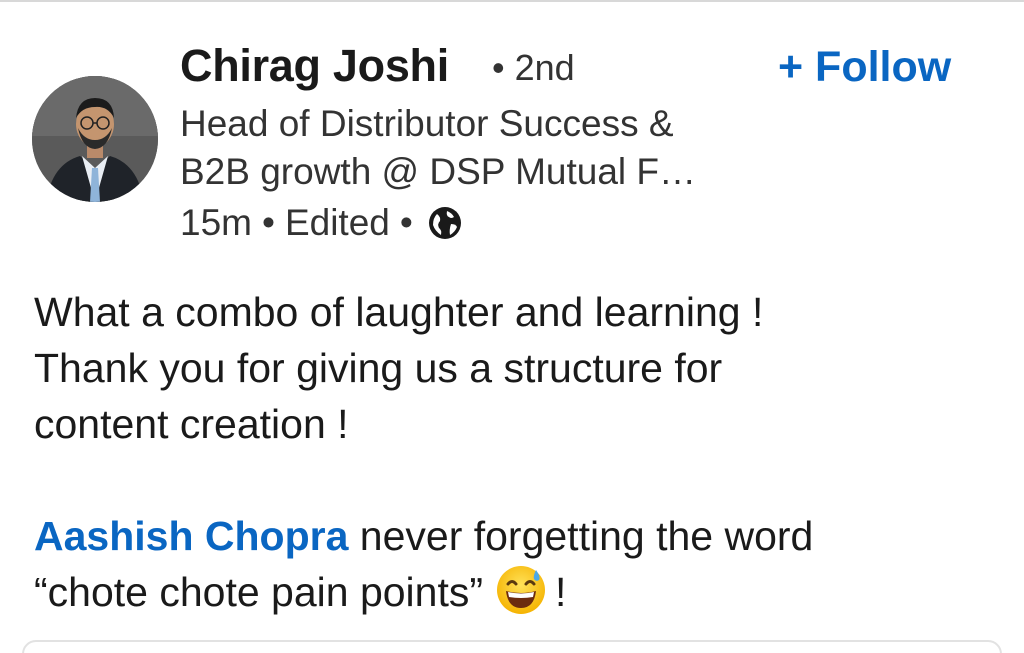  I want to click on connection-degree: • 2nd, so click(533, 67).